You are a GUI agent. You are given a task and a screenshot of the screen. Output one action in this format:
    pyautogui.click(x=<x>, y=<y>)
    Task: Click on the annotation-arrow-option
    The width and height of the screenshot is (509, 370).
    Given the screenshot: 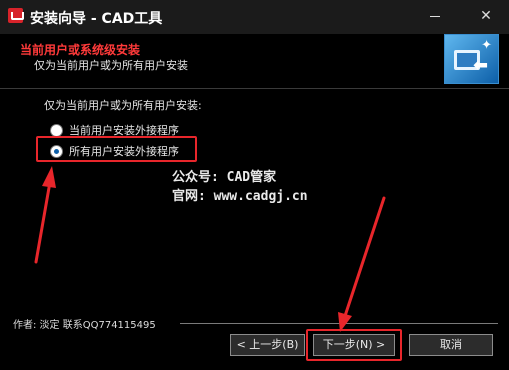 What is the action you would take?
    pyautogui.click(x=45, y=215)
    